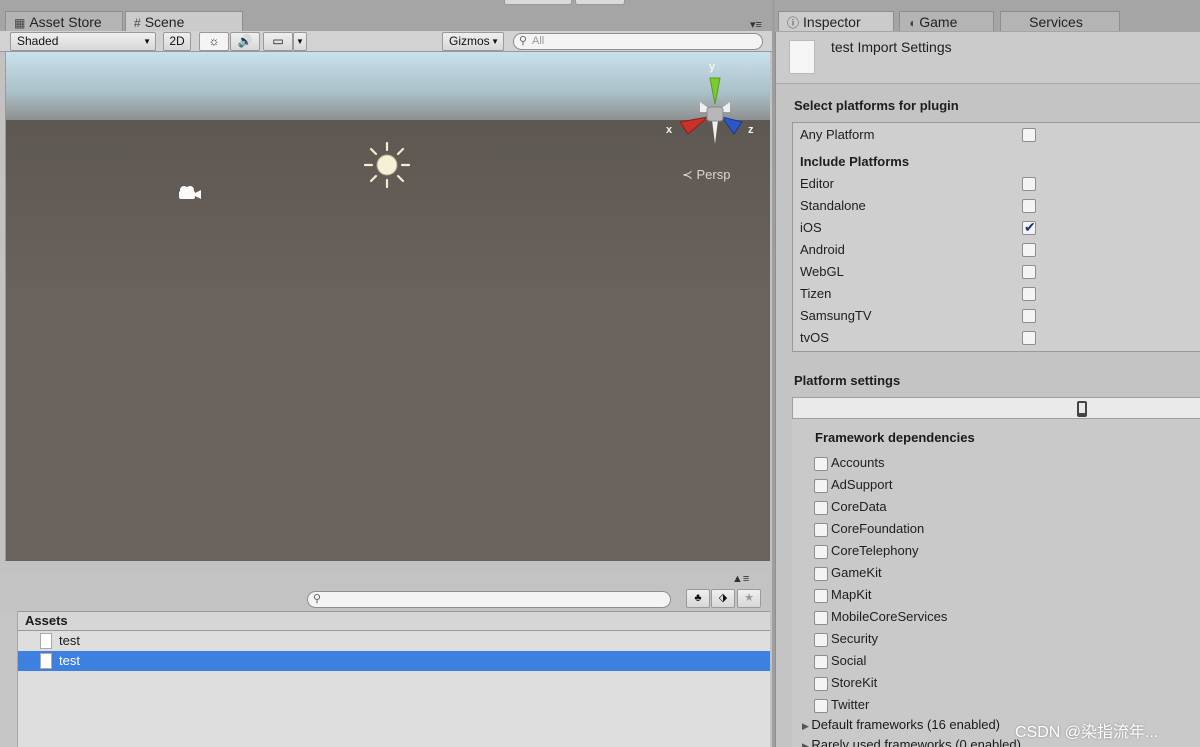  Describe the element at coordinates (858, 462) in the screenshot. I see `framework-label: Accounts` at that location.